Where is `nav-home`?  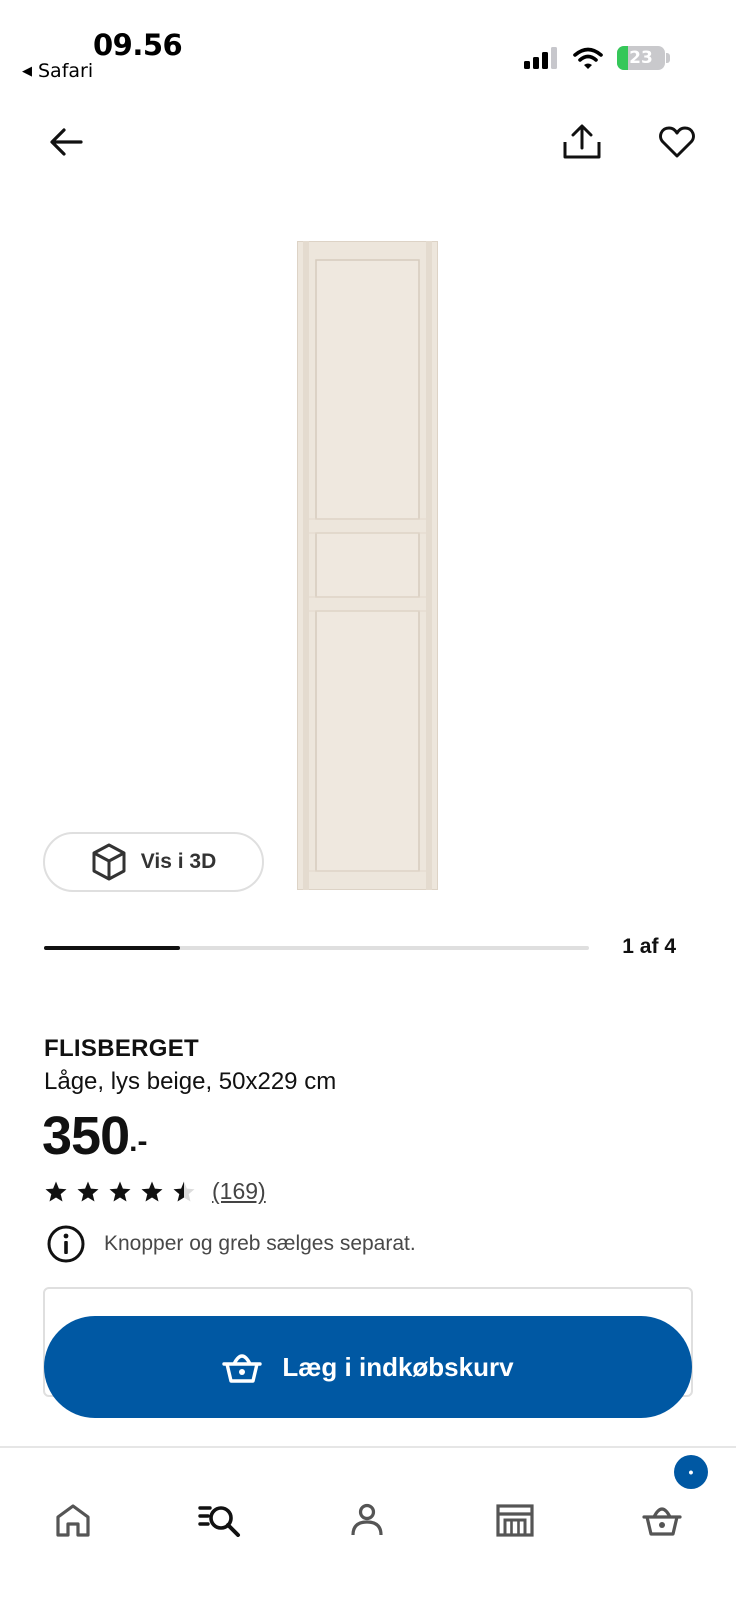 nav-home is located at coordinates (73, 1520).